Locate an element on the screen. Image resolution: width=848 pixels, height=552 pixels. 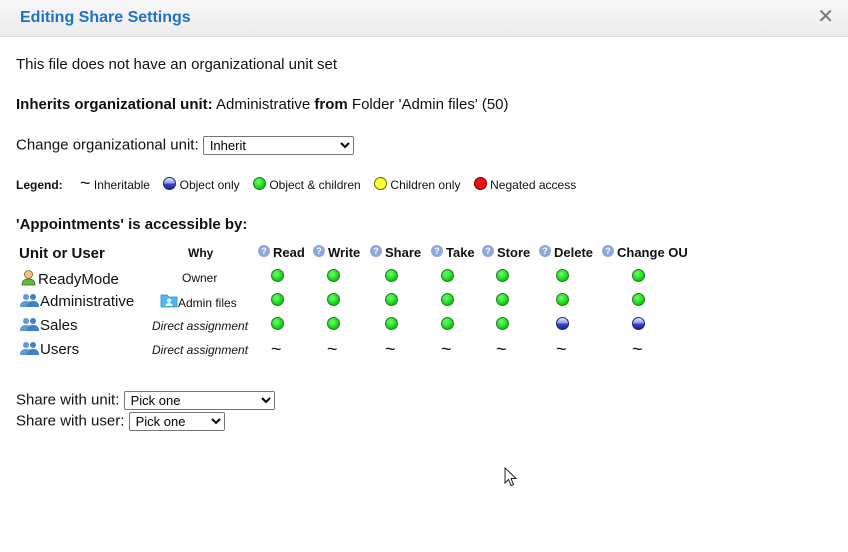
group-icon is located at coordinates (29, 324).